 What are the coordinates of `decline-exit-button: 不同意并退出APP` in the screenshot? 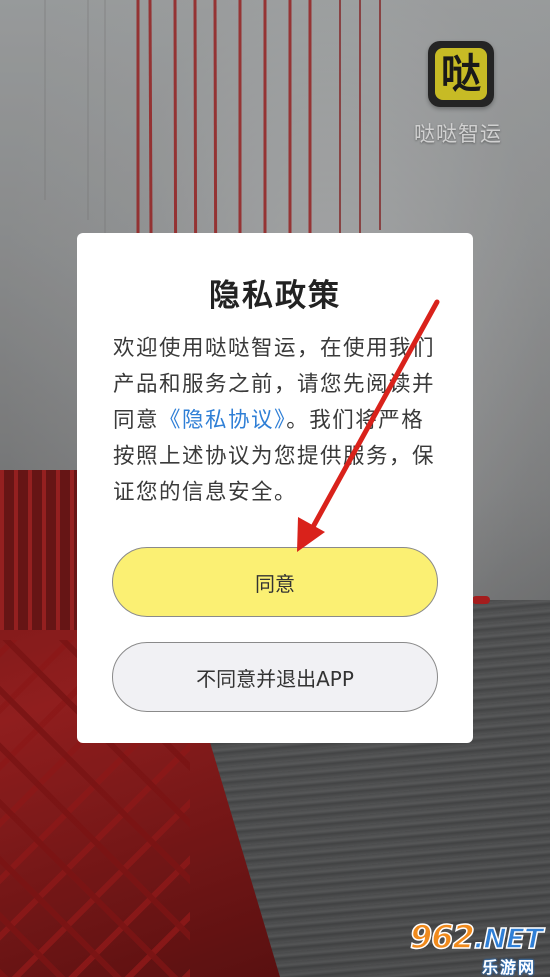 It's located at (275, 677).